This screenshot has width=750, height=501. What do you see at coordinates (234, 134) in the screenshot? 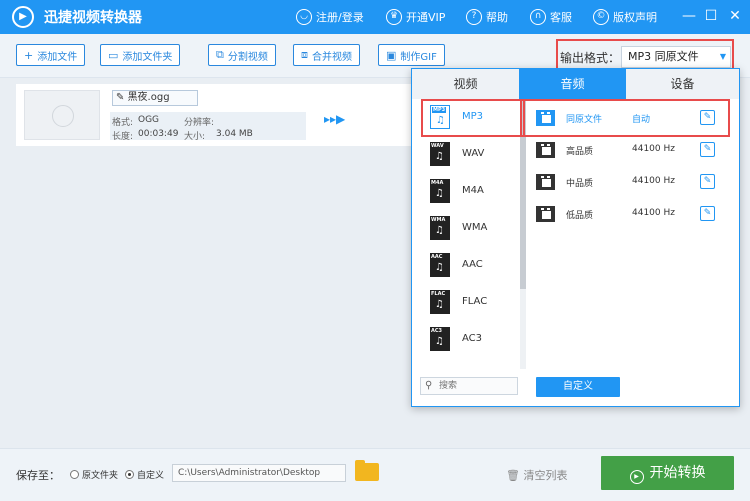
I see `size-value: 3.04 MB` at bounding box center [234, 134].